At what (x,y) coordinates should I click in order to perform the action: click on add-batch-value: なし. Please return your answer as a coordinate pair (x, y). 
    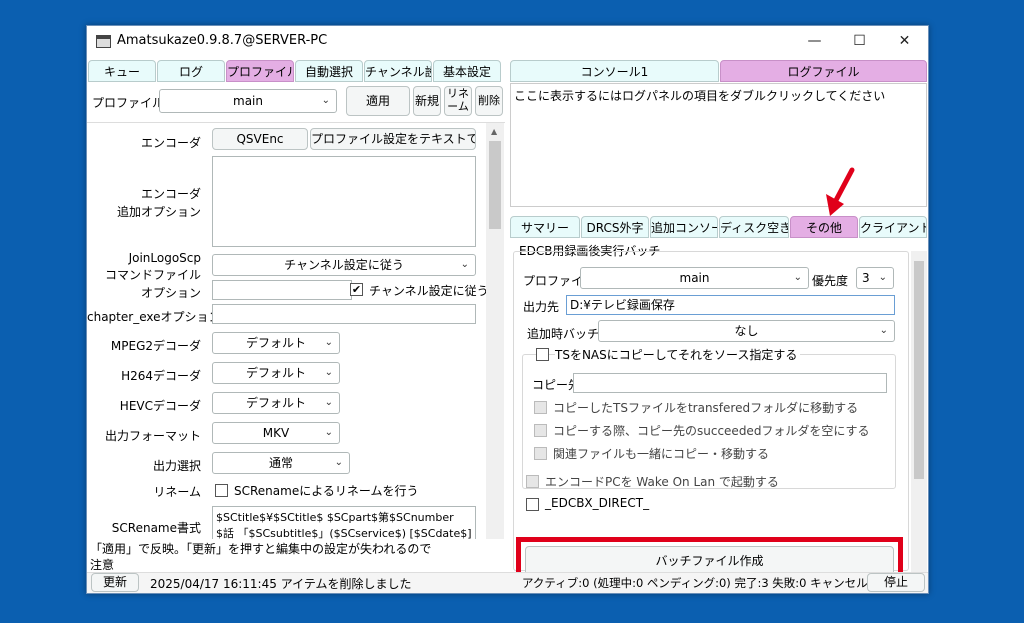
    Looking at the image, I should click on (746, 331).